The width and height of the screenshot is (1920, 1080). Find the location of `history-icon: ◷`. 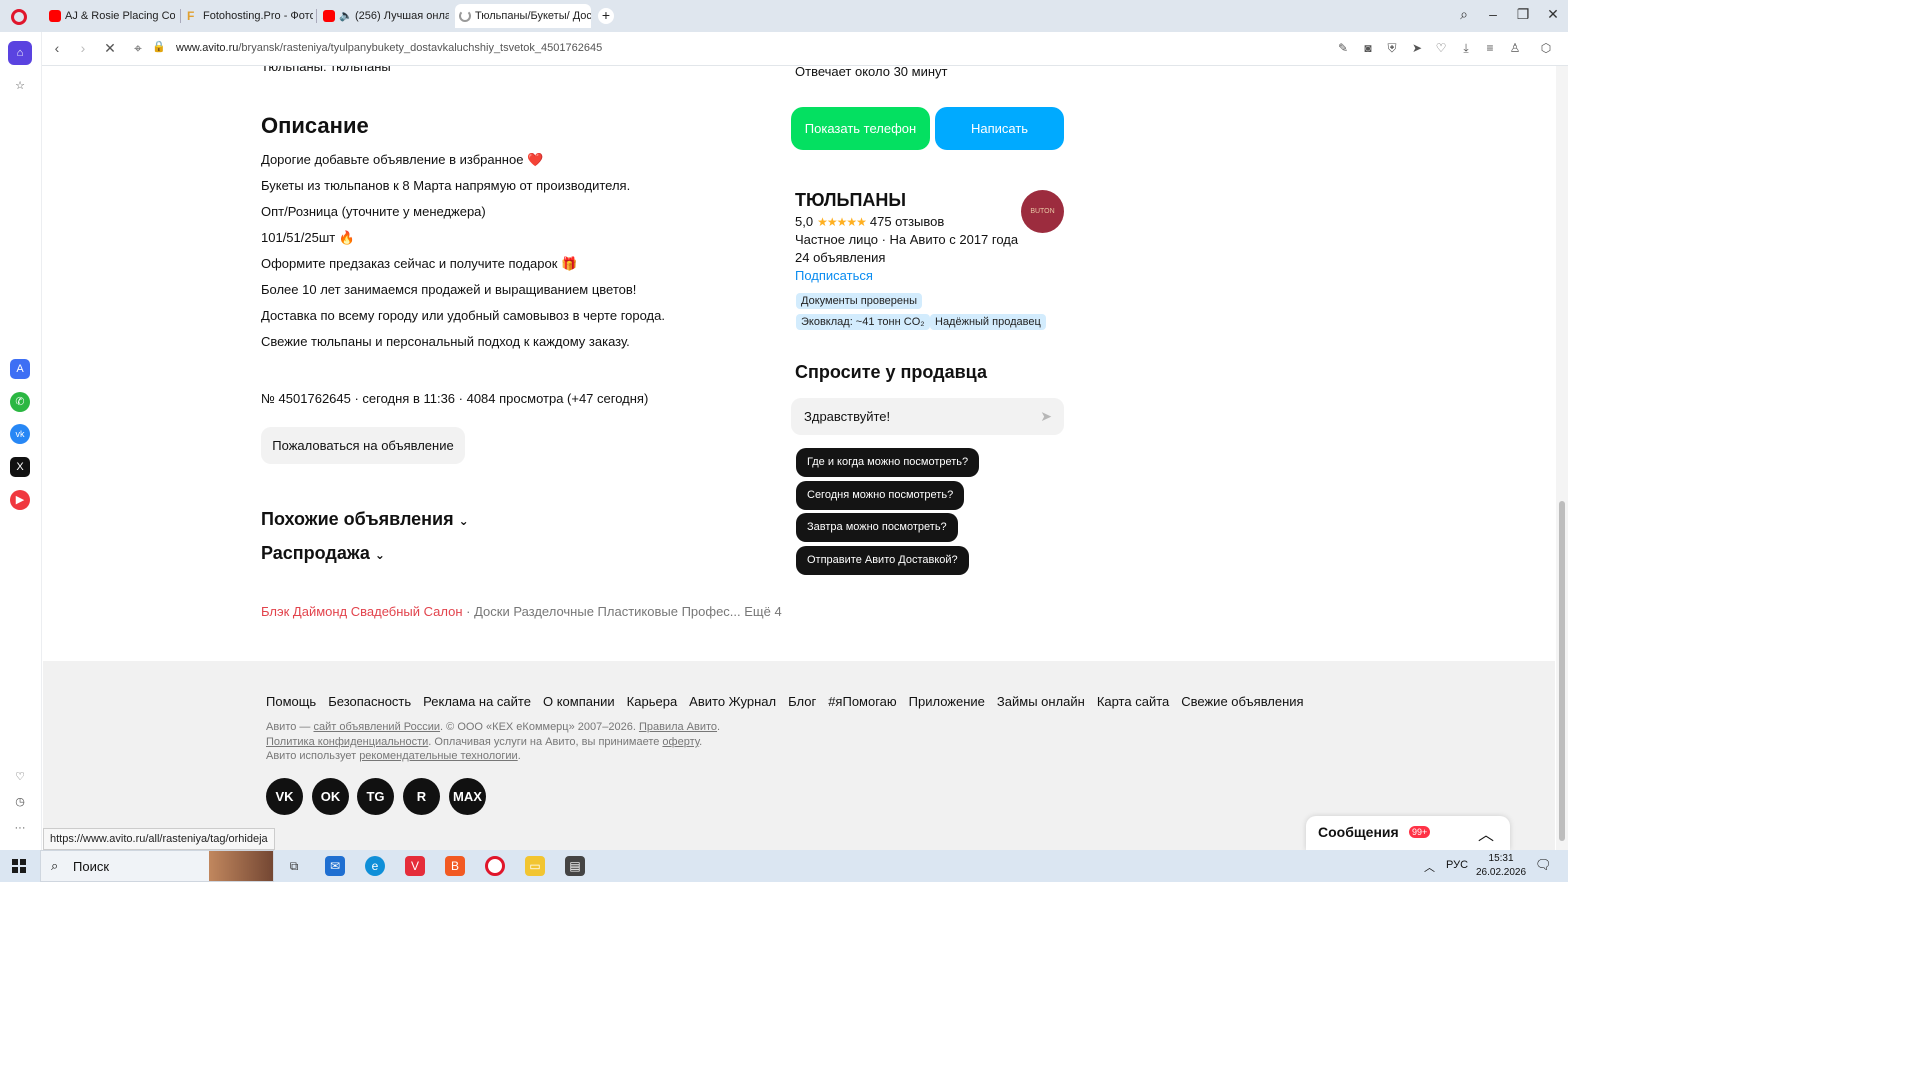

history-icon: ◷ is located at coordinates (20, 802).